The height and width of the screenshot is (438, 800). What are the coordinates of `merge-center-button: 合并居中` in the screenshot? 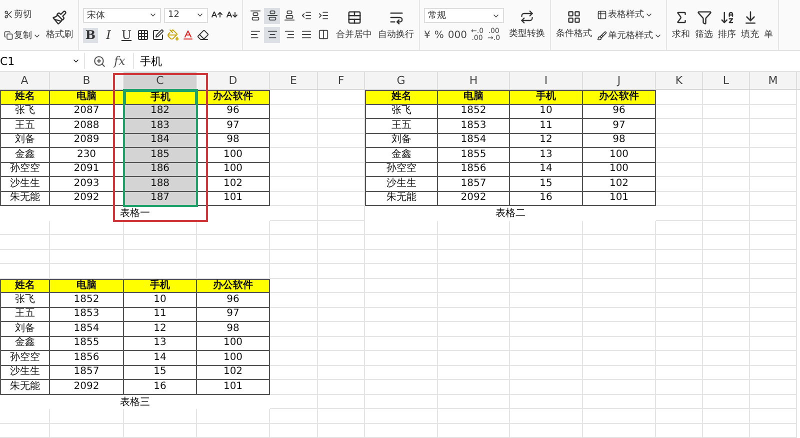 It's located at (354, 25).